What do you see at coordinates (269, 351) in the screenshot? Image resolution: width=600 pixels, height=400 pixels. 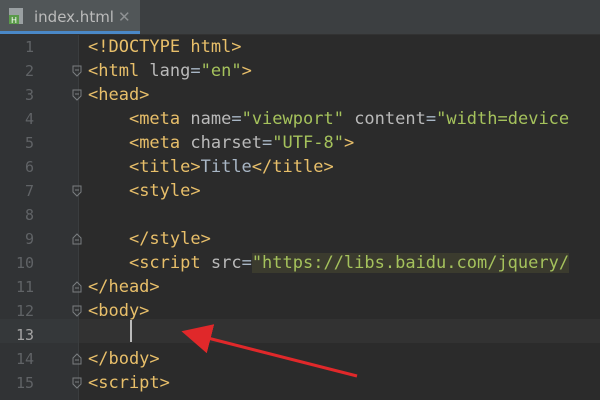 I see `annotation-arrow` at bounding box center [269, 351].